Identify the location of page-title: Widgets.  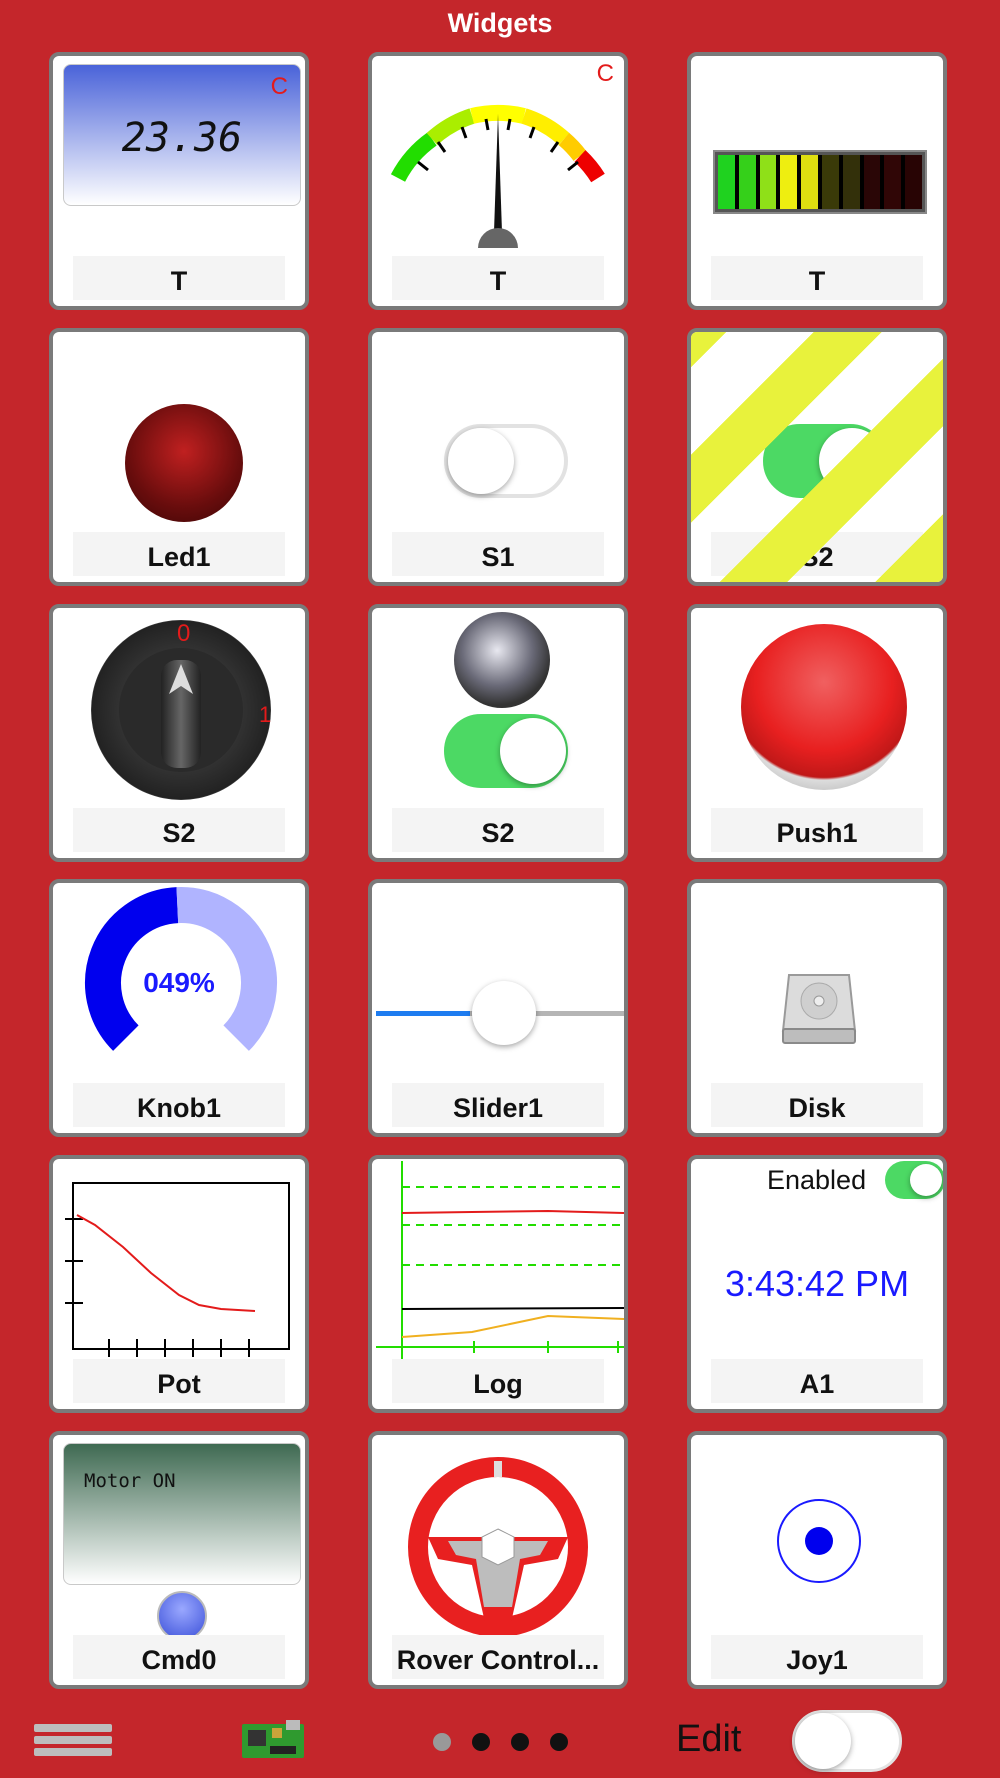
(500, 23).